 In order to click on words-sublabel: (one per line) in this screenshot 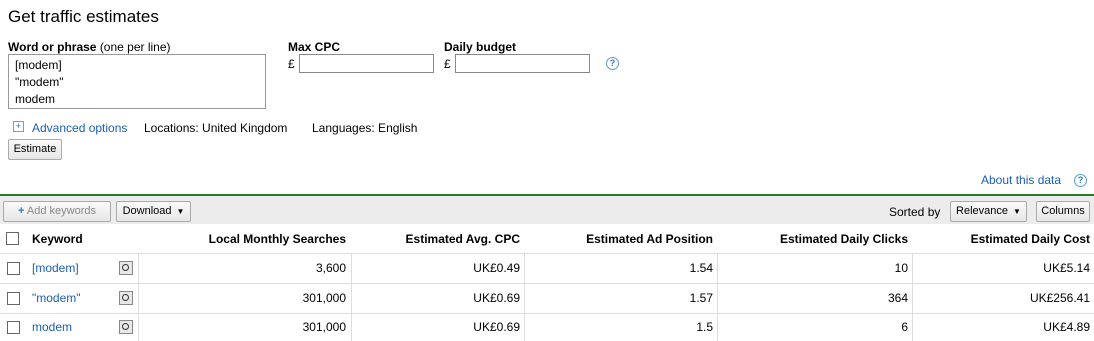, I will do `click(135, 47)`.